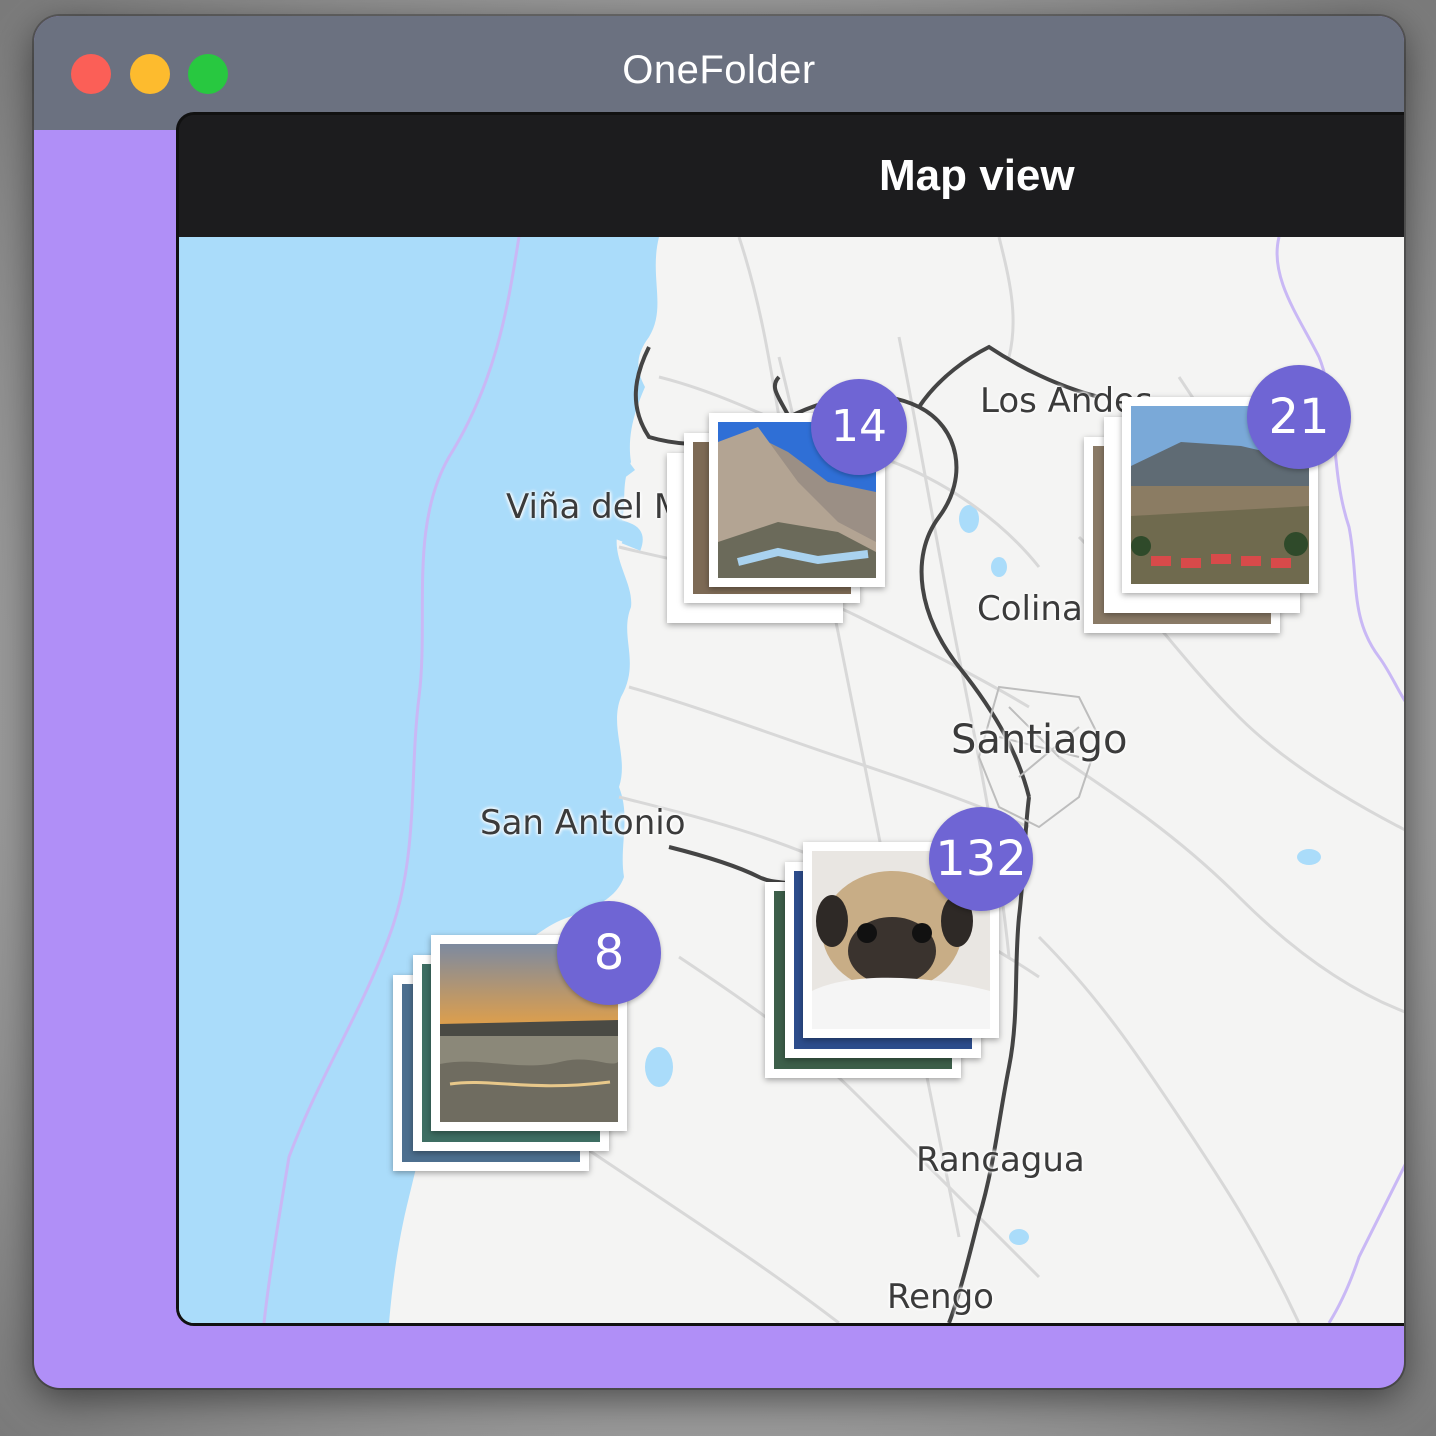 Image resolution: width=1436 pixels, height=1436 pixels. Describe the element at coordinates (791, 176) in the screenshot. I see `panel-header: Map view` at that location.